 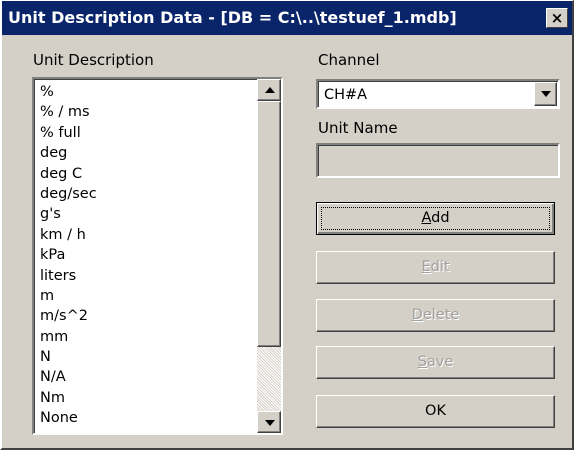 I want to click on channel-dropdown-button, so click(x=545, y=94).